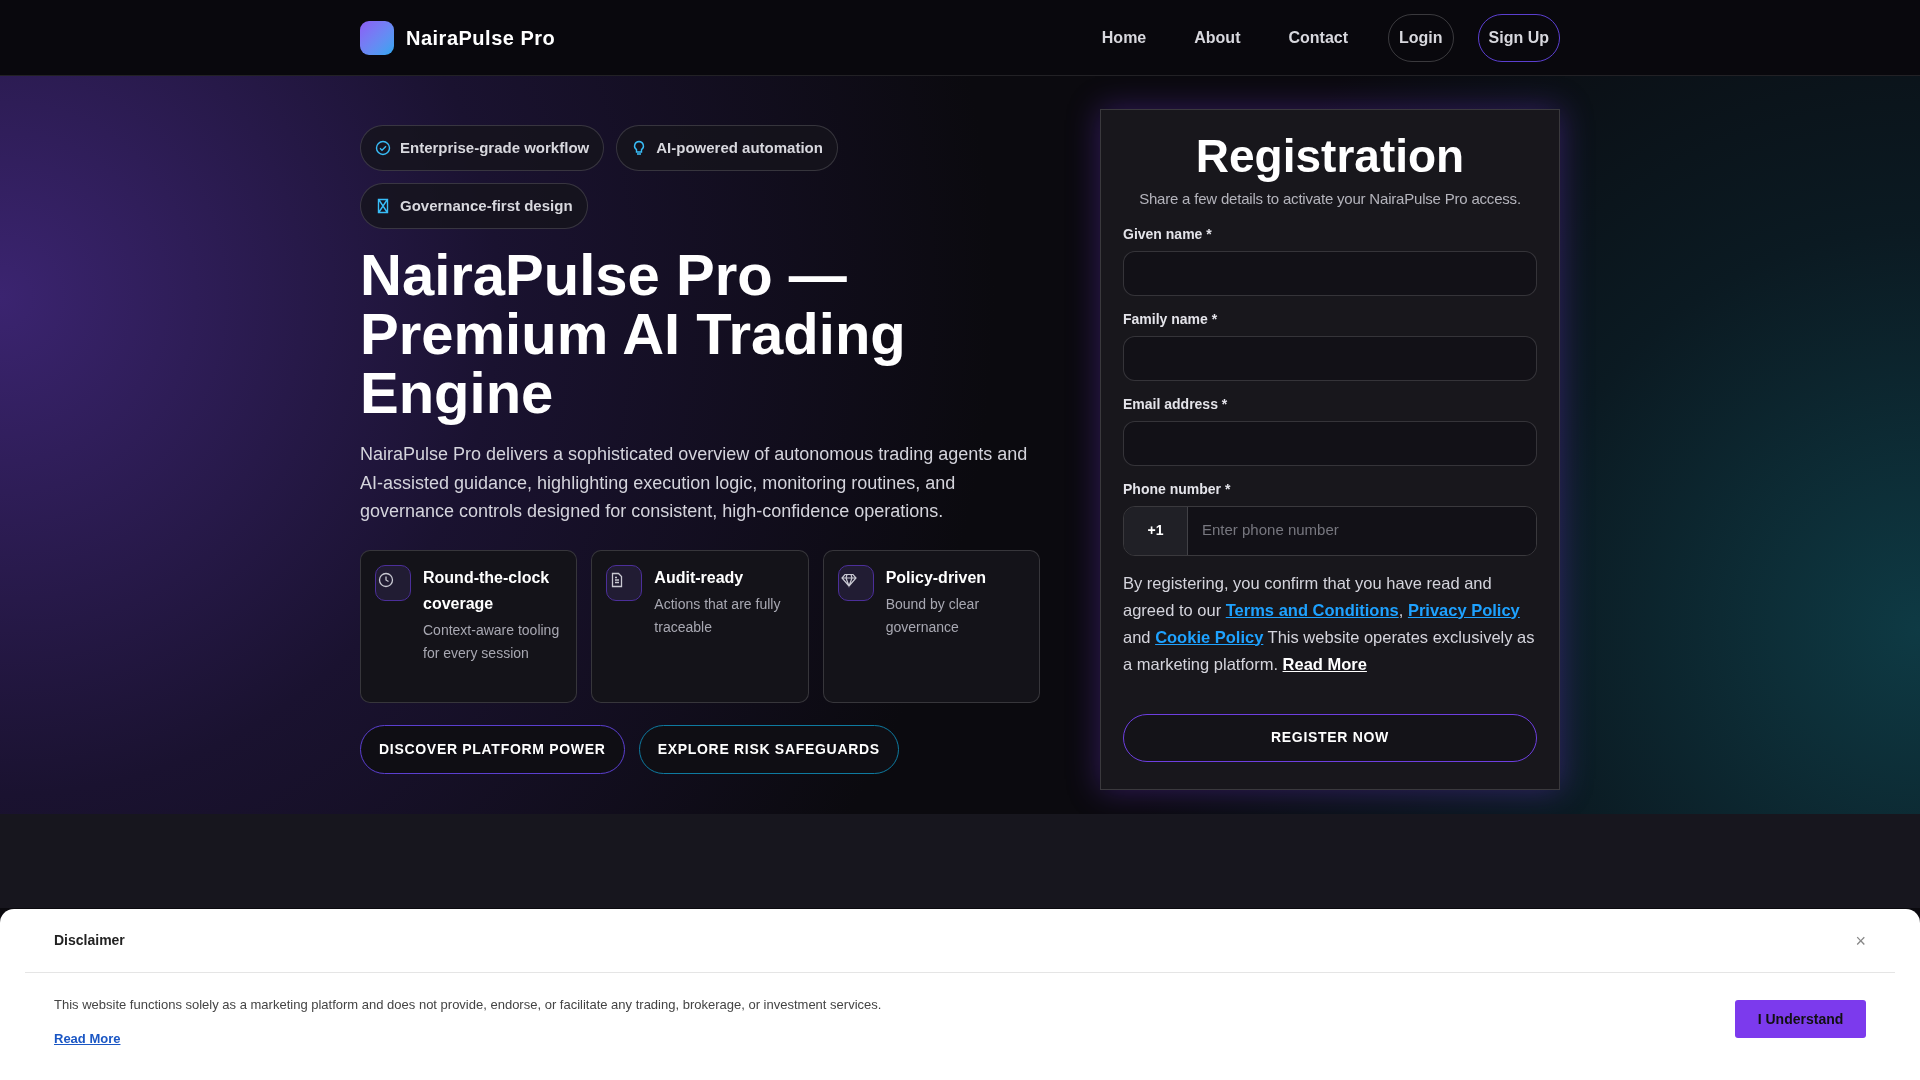 The height and width of the screenshot is (1080, 1920). I want to click on logo-icon, so click(377, 37).